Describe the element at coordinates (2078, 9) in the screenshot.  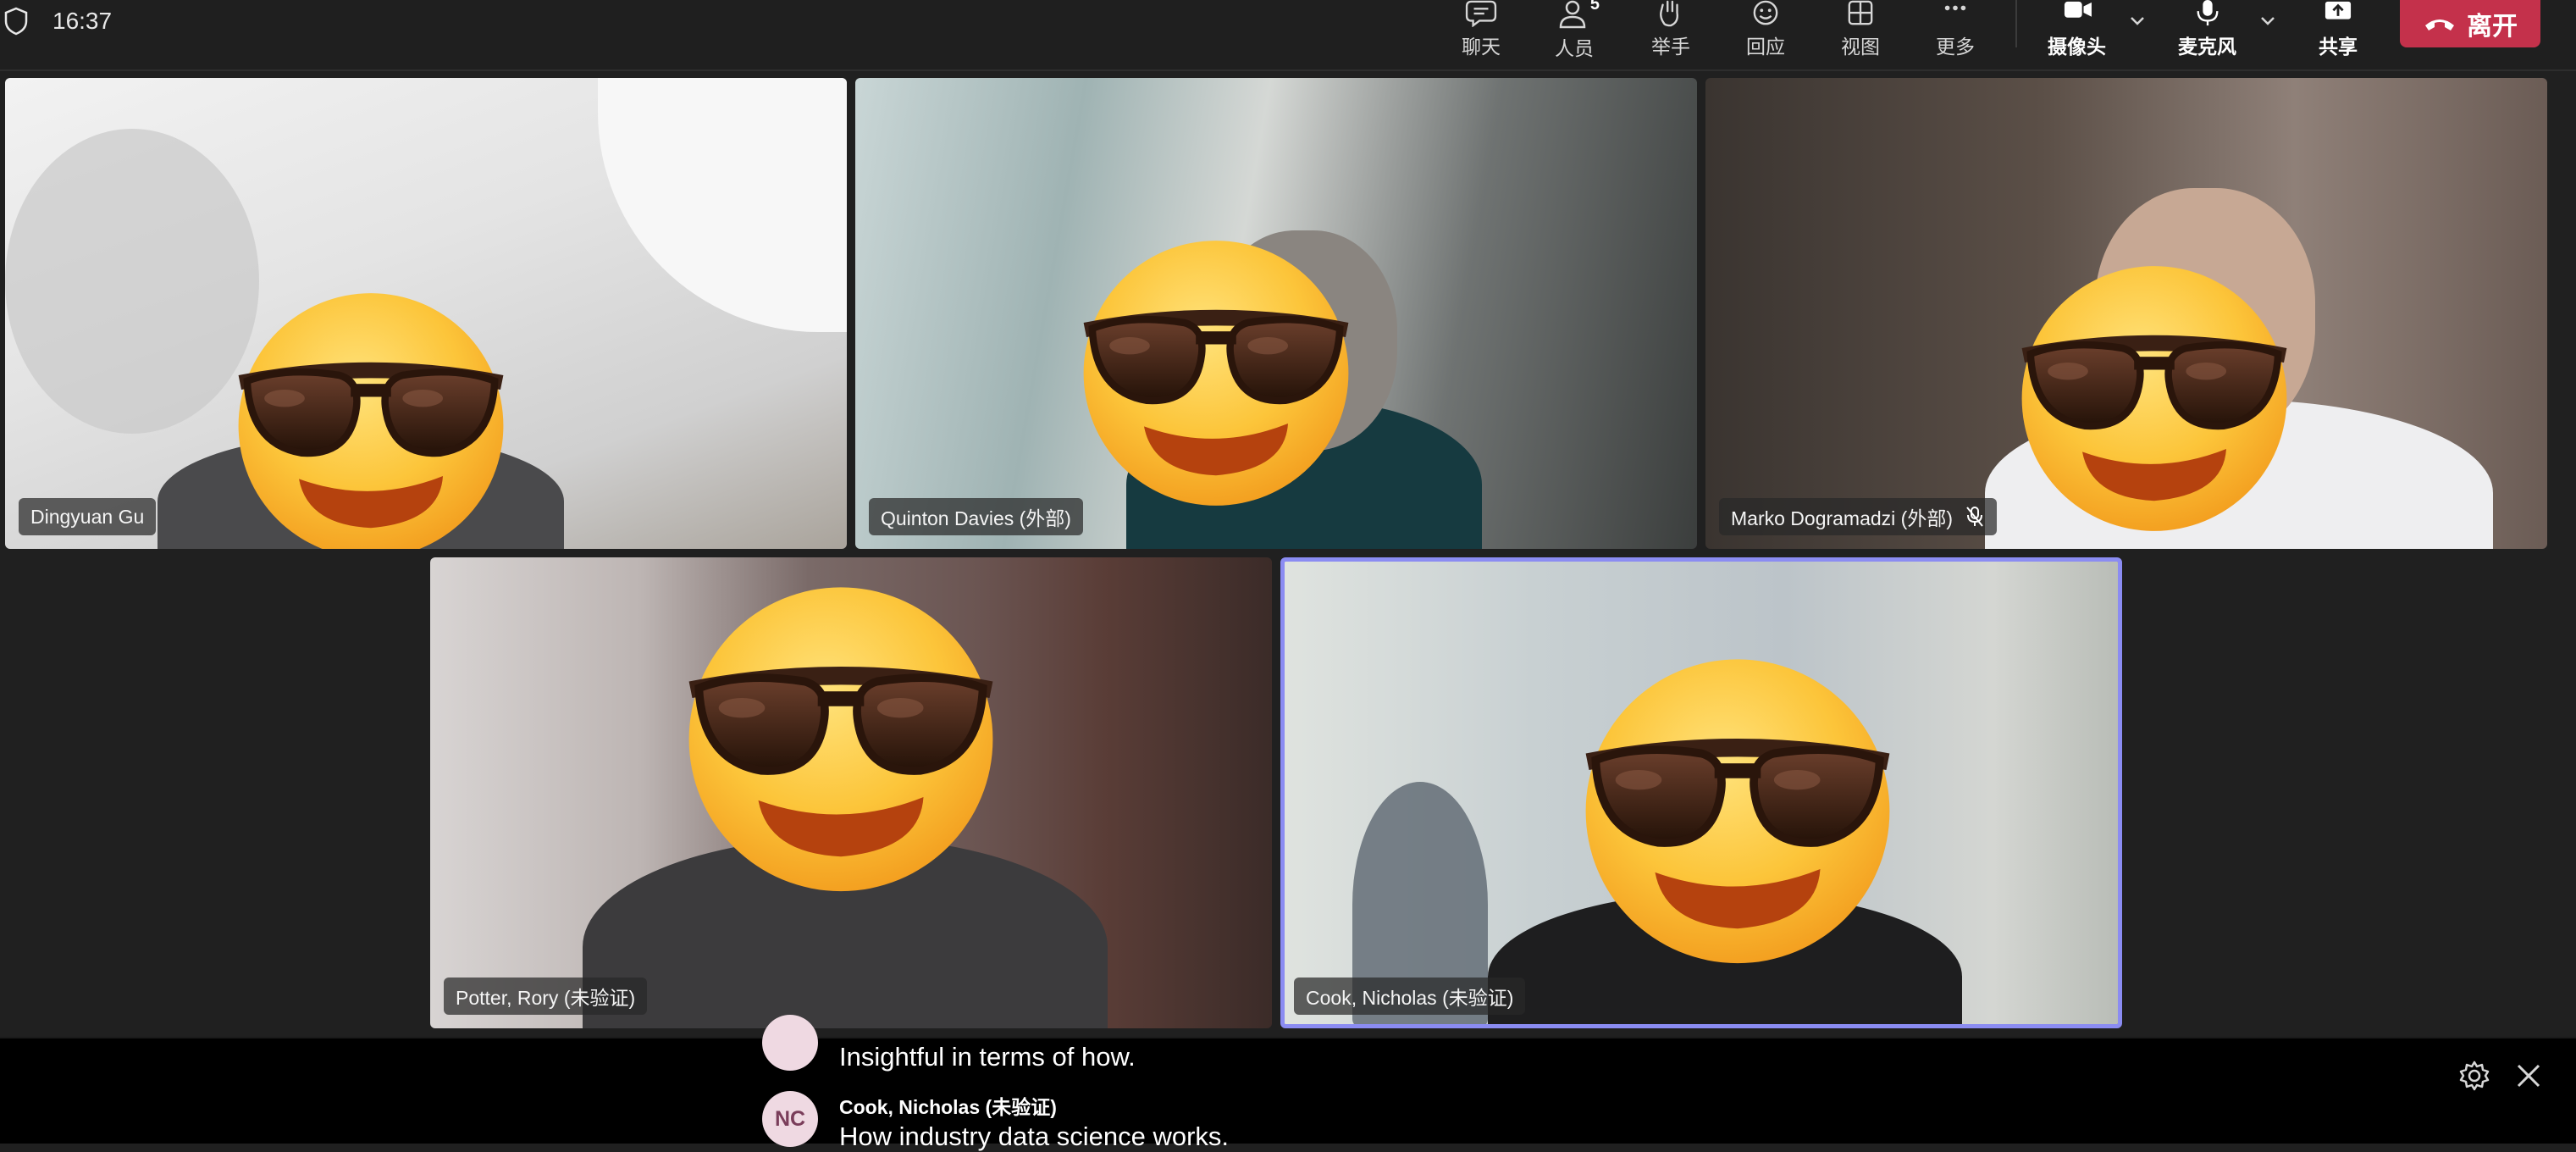
I see `camera-icon` at that location.